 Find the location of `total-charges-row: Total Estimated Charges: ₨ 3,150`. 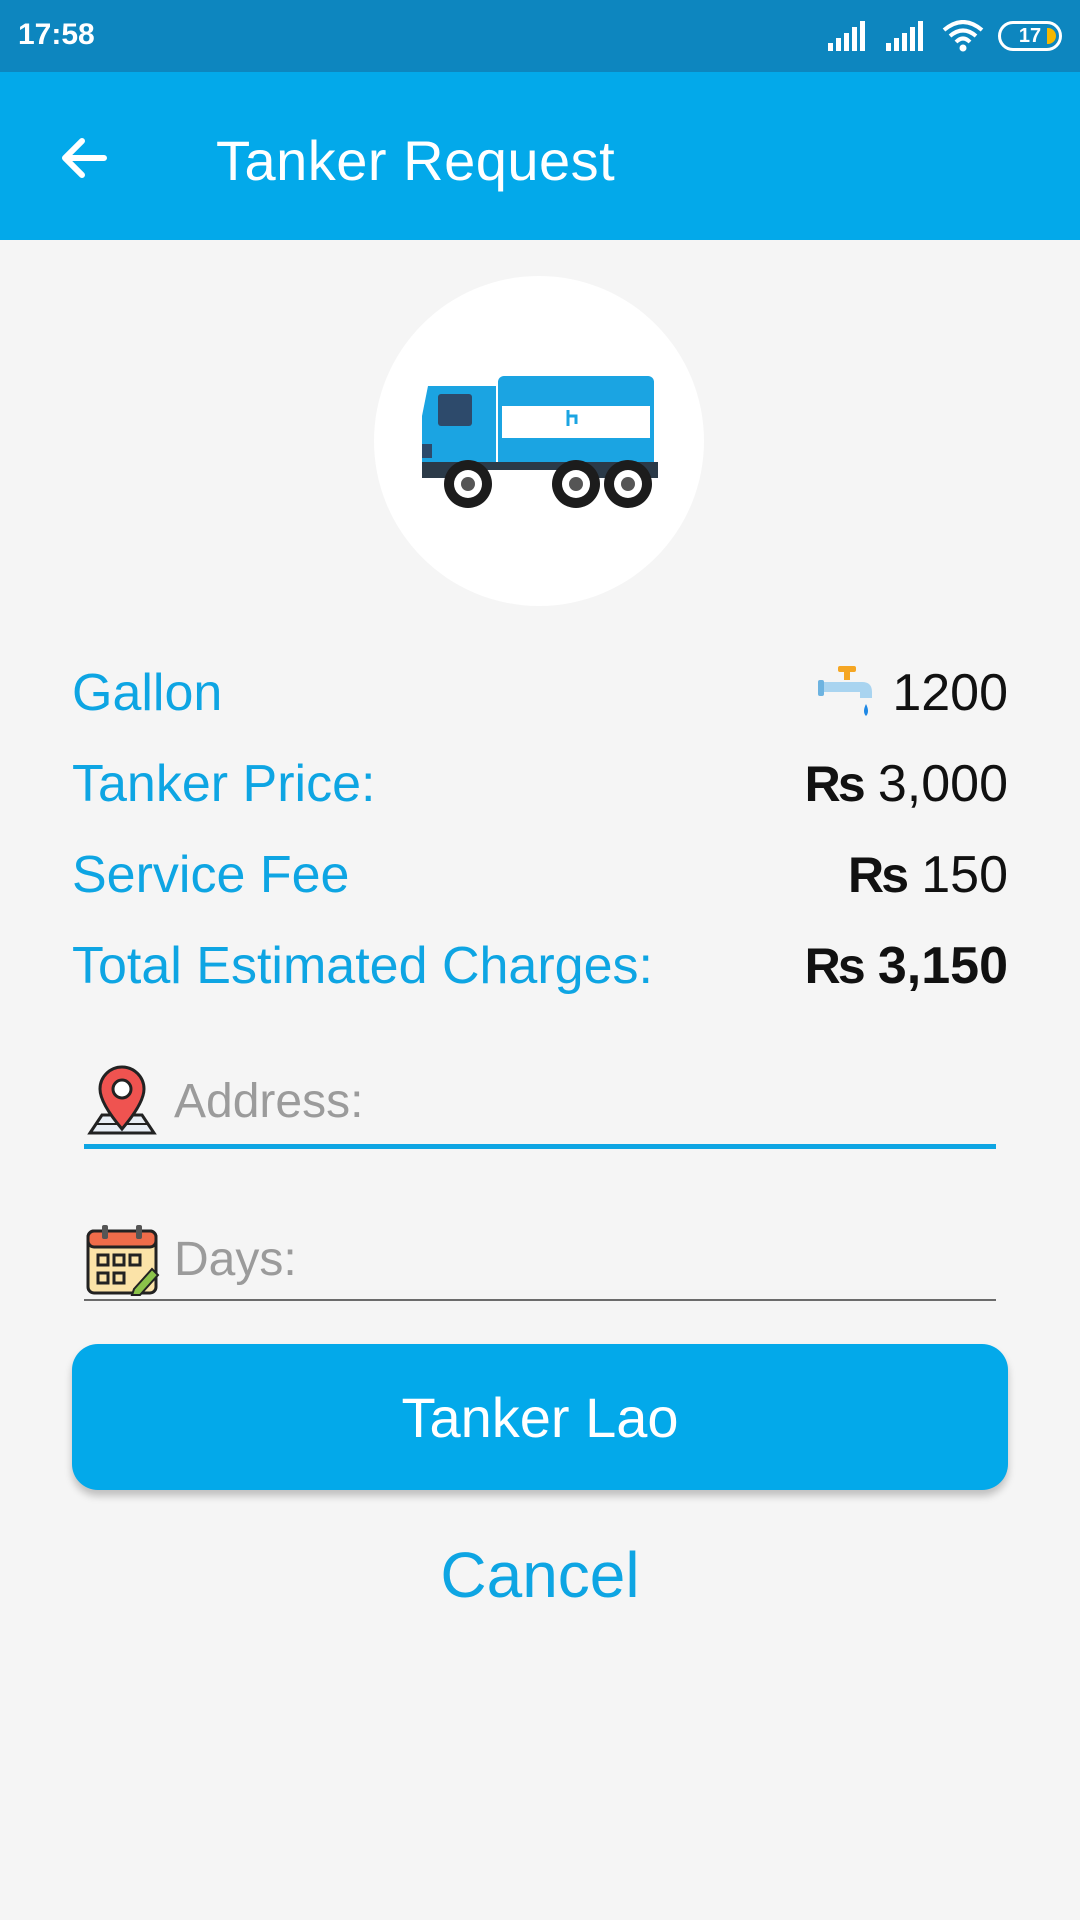

total-charges-row: Total Estimated Charges: ₨ 3,150 is located at coordinates (540, 966).